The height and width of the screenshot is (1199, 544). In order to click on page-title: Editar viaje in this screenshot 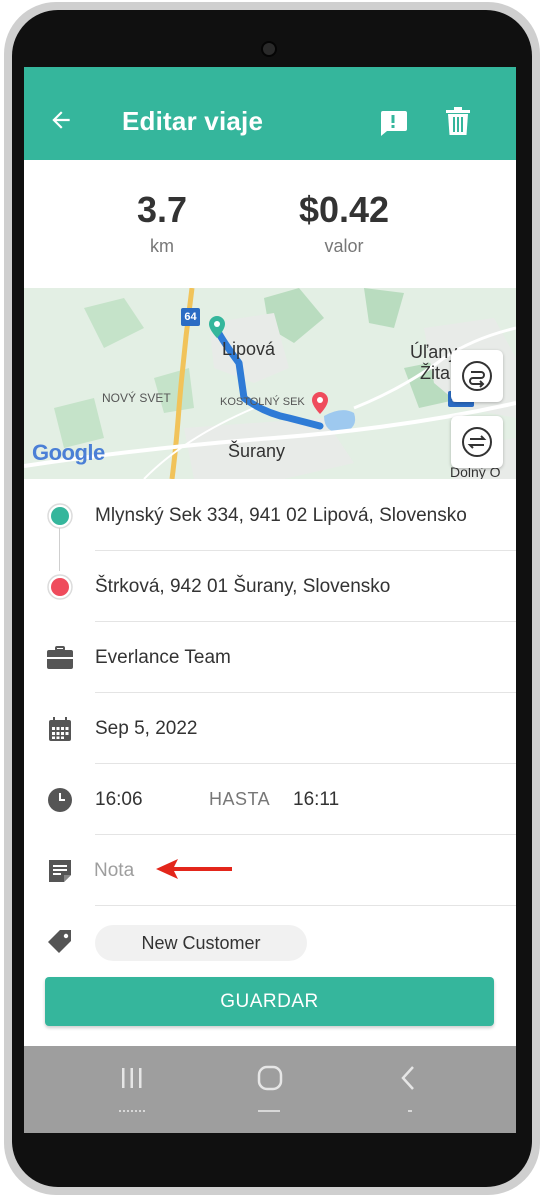, I will do `click(193, 121)`.